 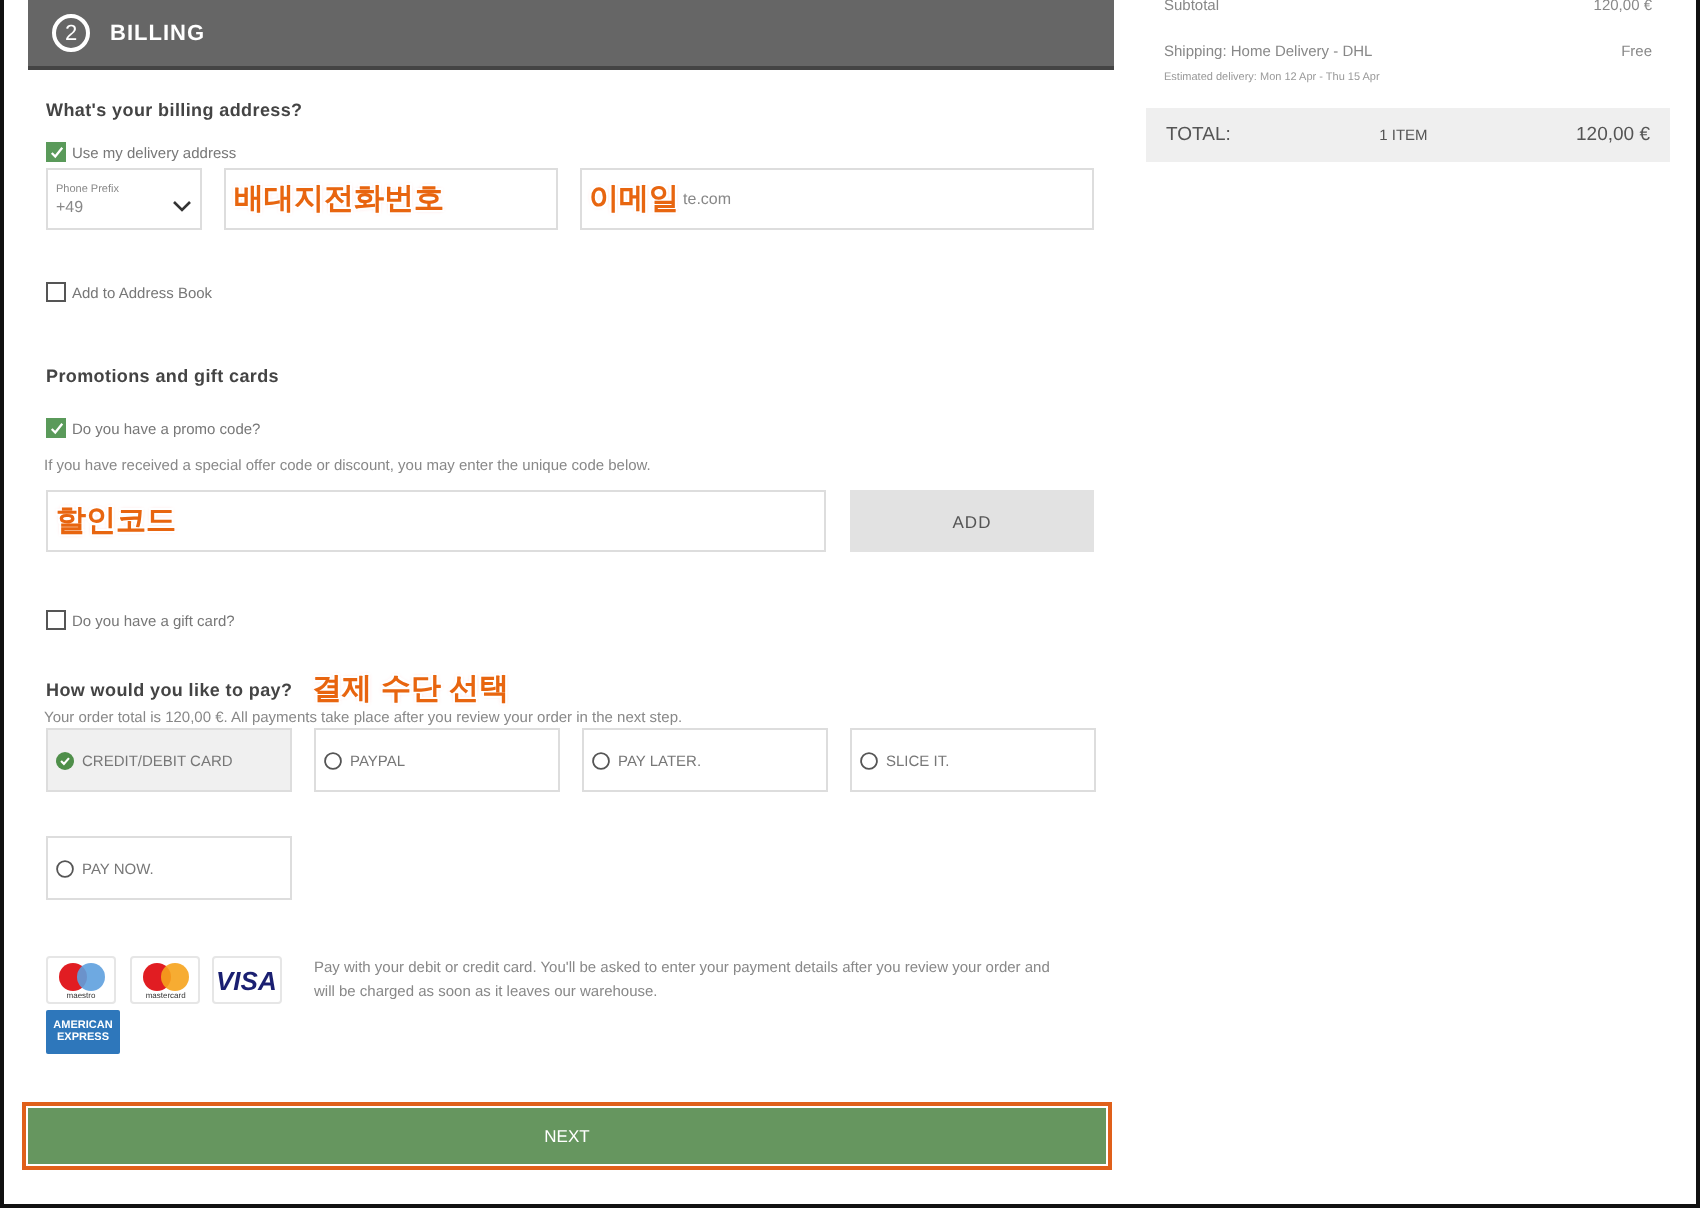 What do you see at coordinates (175, 110) in the screenshot?
I see `section-heading: What's your billing address?` at bounding box center [175, 110].